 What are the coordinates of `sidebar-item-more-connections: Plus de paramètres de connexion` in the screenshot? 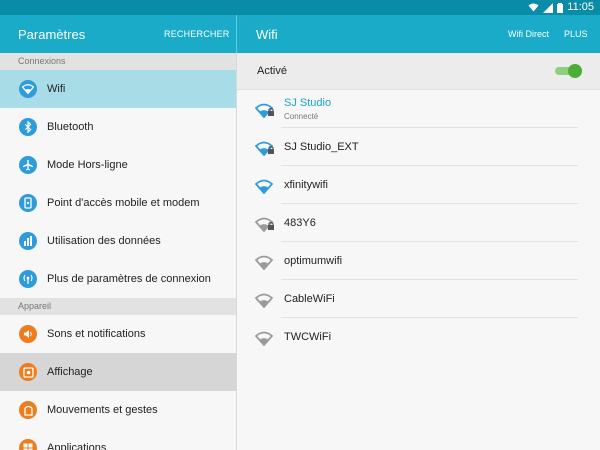 It's located at (118, 279).